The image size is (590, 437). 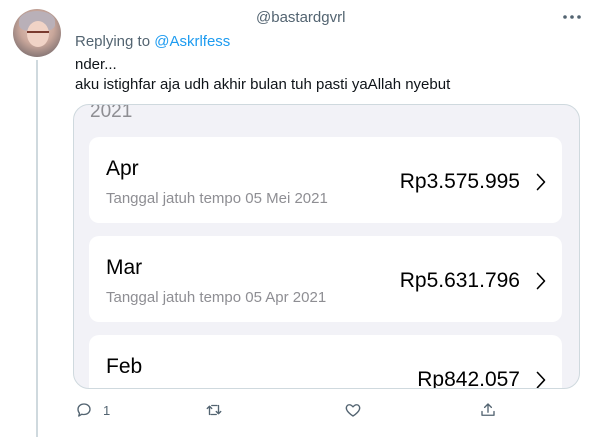 What do you see at coordinates (459, 181) in the screenshot?
I see `bill-amount: Rp3.575.995` at bounding box center [459, 181].